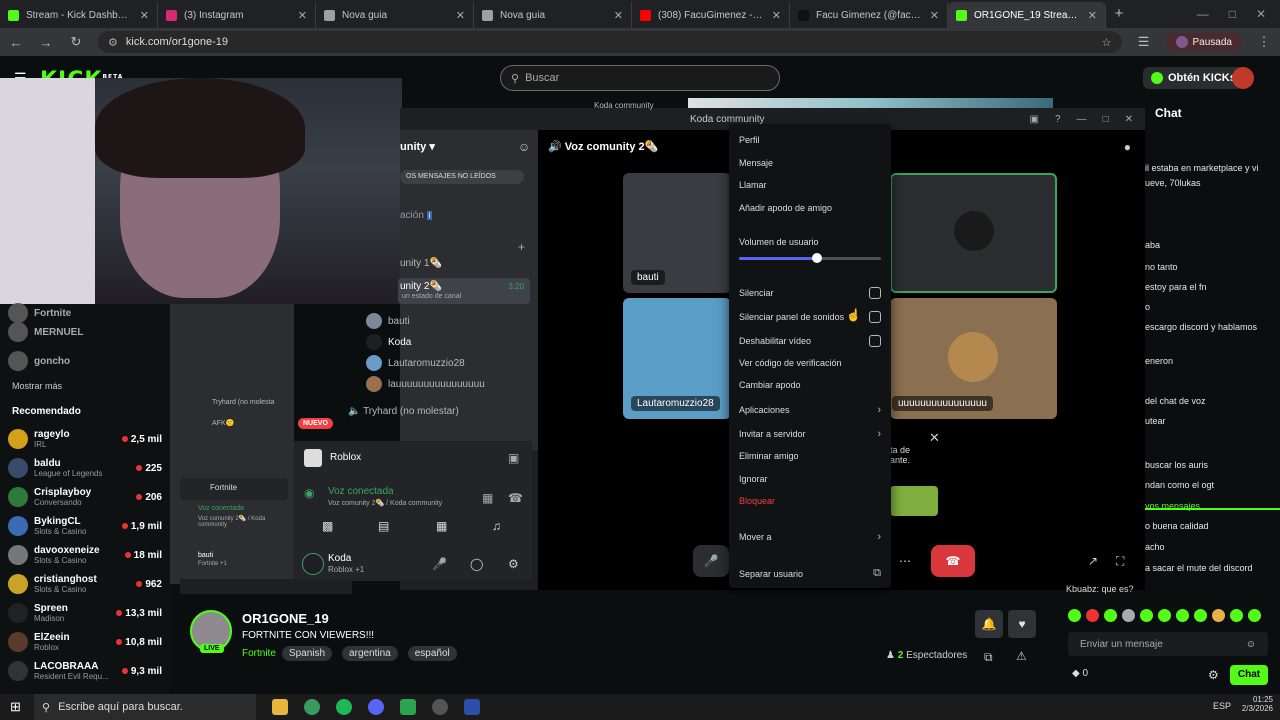 This screenshot has width=1280, height=720. Describe the element at coordinates (640, 78) in the screenshot. I see `search-input: ⚲ Buscar` at that location.